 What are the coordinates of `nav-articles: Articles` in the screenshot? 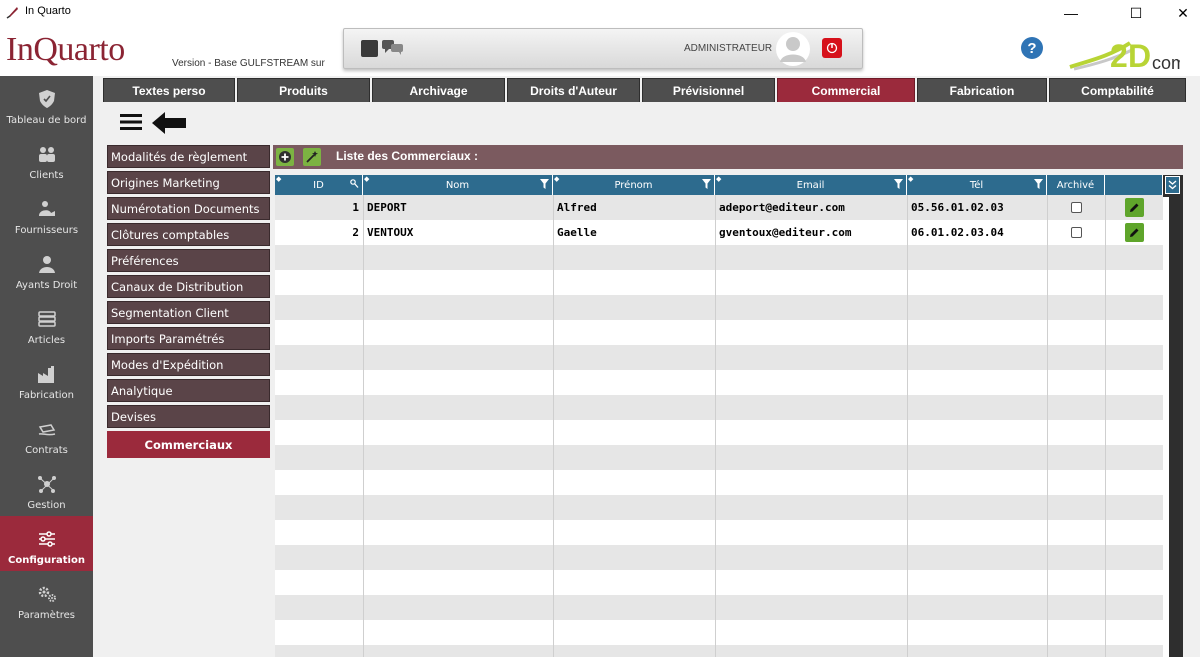 It's located at (46, 323).